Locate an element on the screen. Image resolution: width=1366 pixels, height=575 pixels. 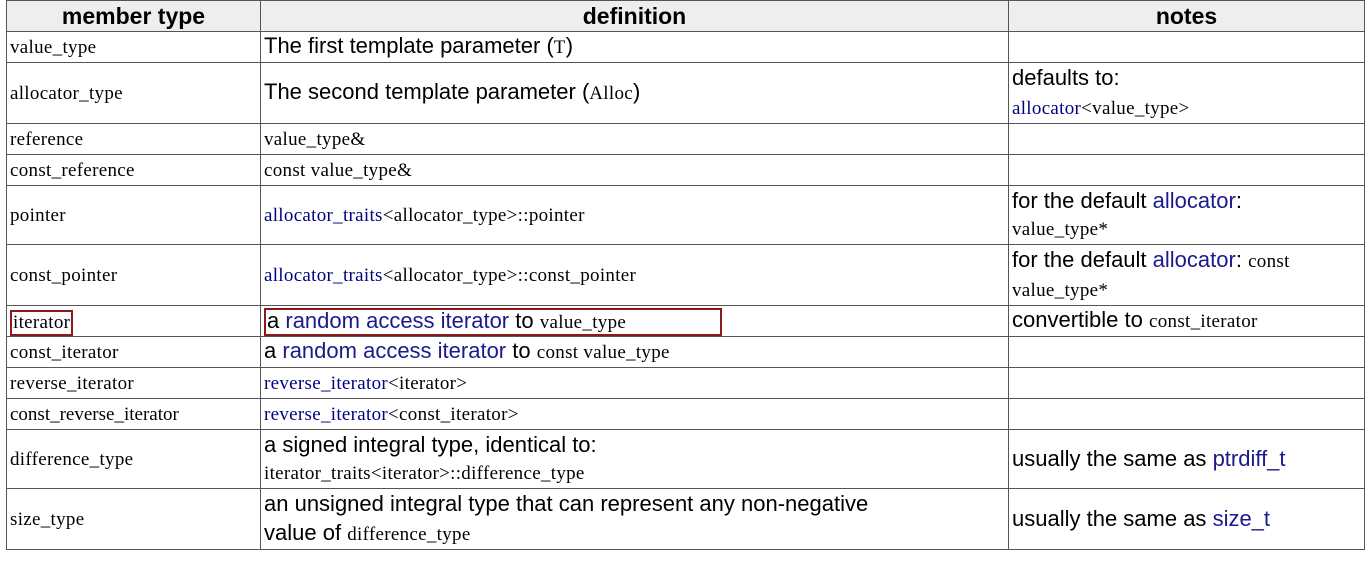
notes-cell: defaults to: allocator<value_type> is located at coordinates (1186, 93).